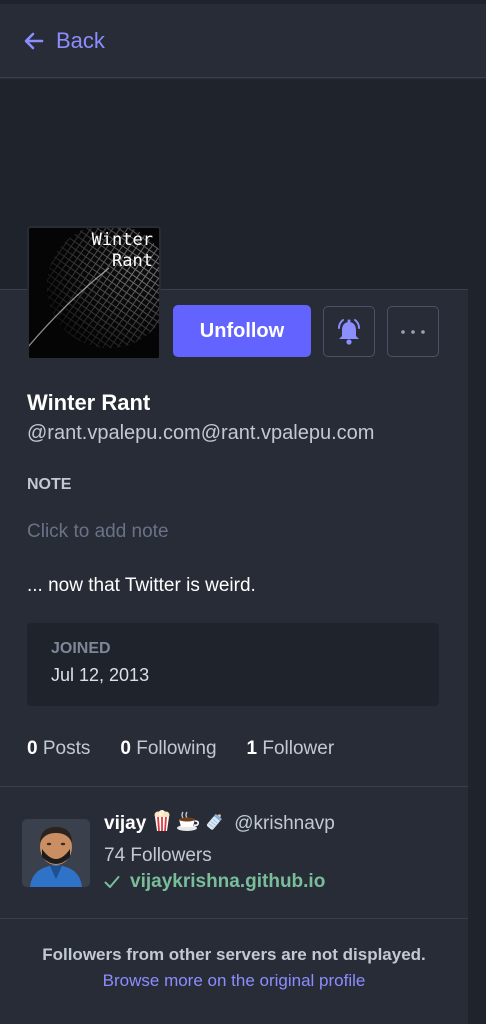 This screenshot has width=486, height=1024. What do you see at coordinates (252, 748) in the screenshot?
I see `followers-count: 1` at bounding box center [252, 748].